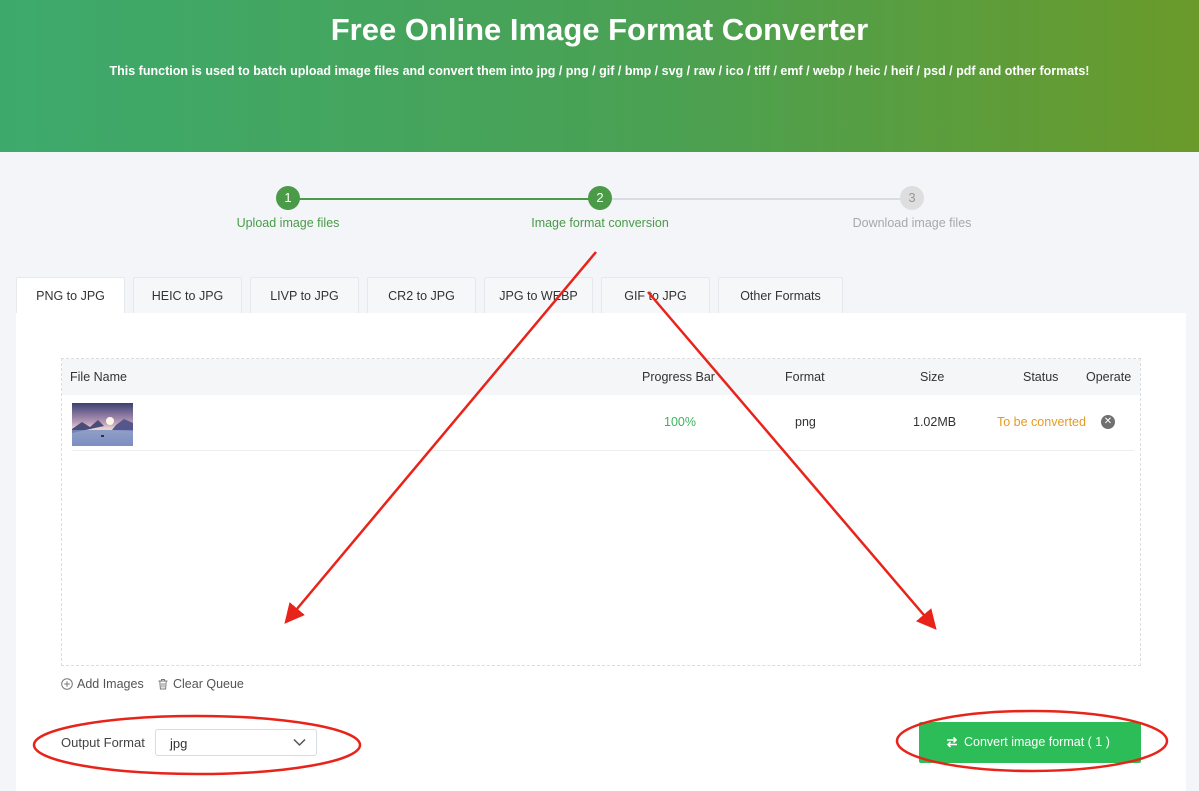 The width and height of the screenshot is (1199, 791). I want to click on tab-jpg-to-webp: JPG to WEBP, so click(538, 295).